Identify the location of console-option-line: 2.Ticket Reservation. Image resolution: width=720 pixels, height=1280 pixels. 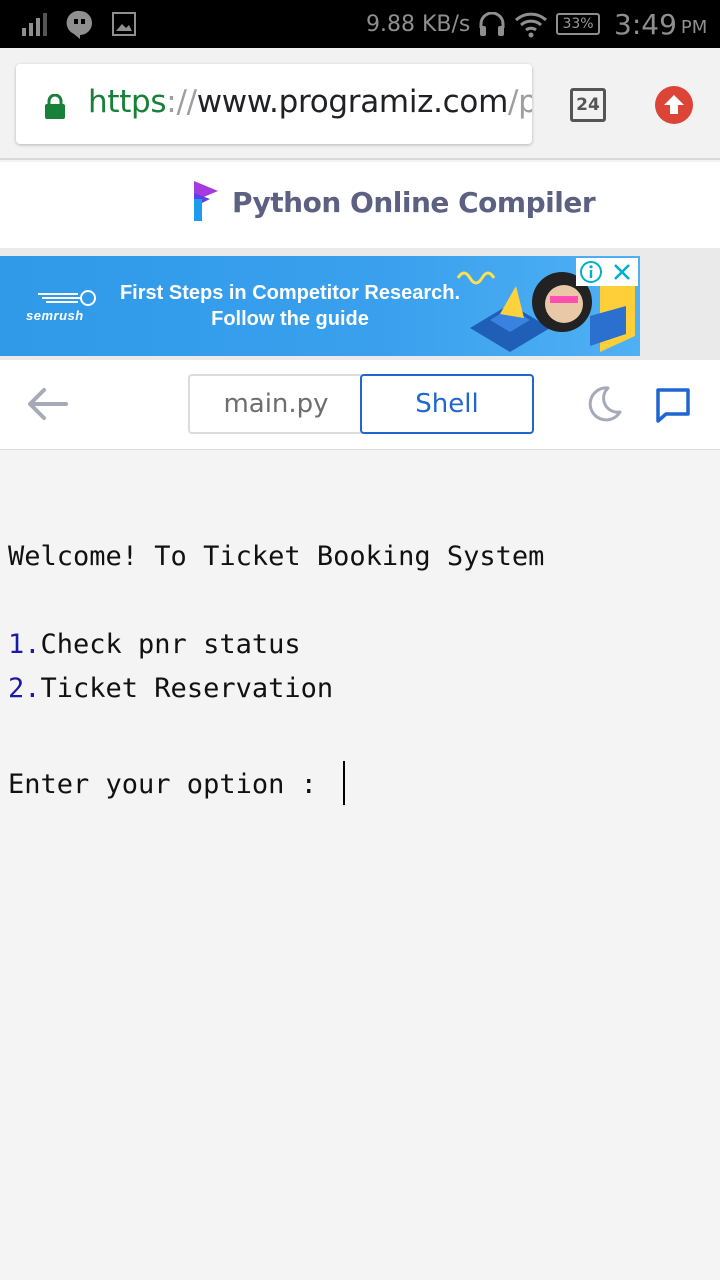
(170, 688).